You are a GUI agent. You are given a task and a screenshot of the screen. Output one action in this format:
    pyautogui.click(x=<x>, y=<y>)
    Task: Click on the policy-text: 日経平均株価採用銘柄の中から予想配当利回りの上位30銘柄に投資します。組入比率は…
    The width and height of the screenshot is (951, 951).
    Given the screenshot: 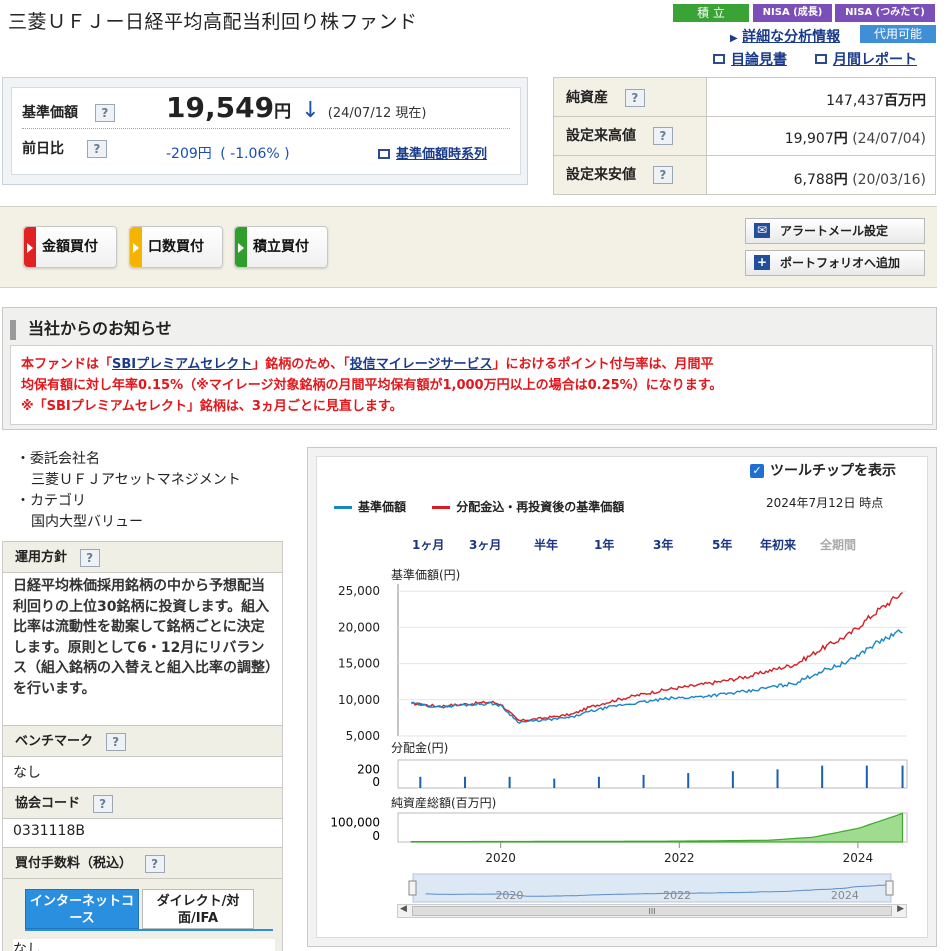 What is the action you would take?
    pyautogui.click(x=142, y=637)
    